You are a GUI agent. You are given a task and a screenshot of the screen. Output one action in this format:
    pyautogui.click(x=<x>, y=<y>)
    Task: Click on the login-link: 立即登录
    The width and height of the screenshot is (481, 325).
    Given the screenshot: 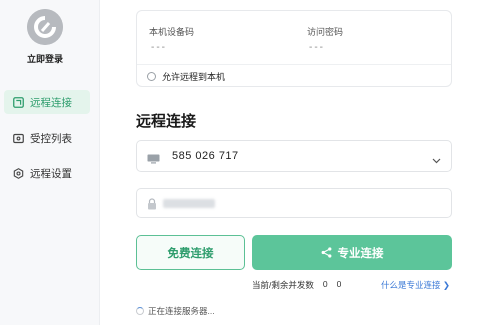 What is the action you would take?
    pyautogui.click(x=45, y=58)
    